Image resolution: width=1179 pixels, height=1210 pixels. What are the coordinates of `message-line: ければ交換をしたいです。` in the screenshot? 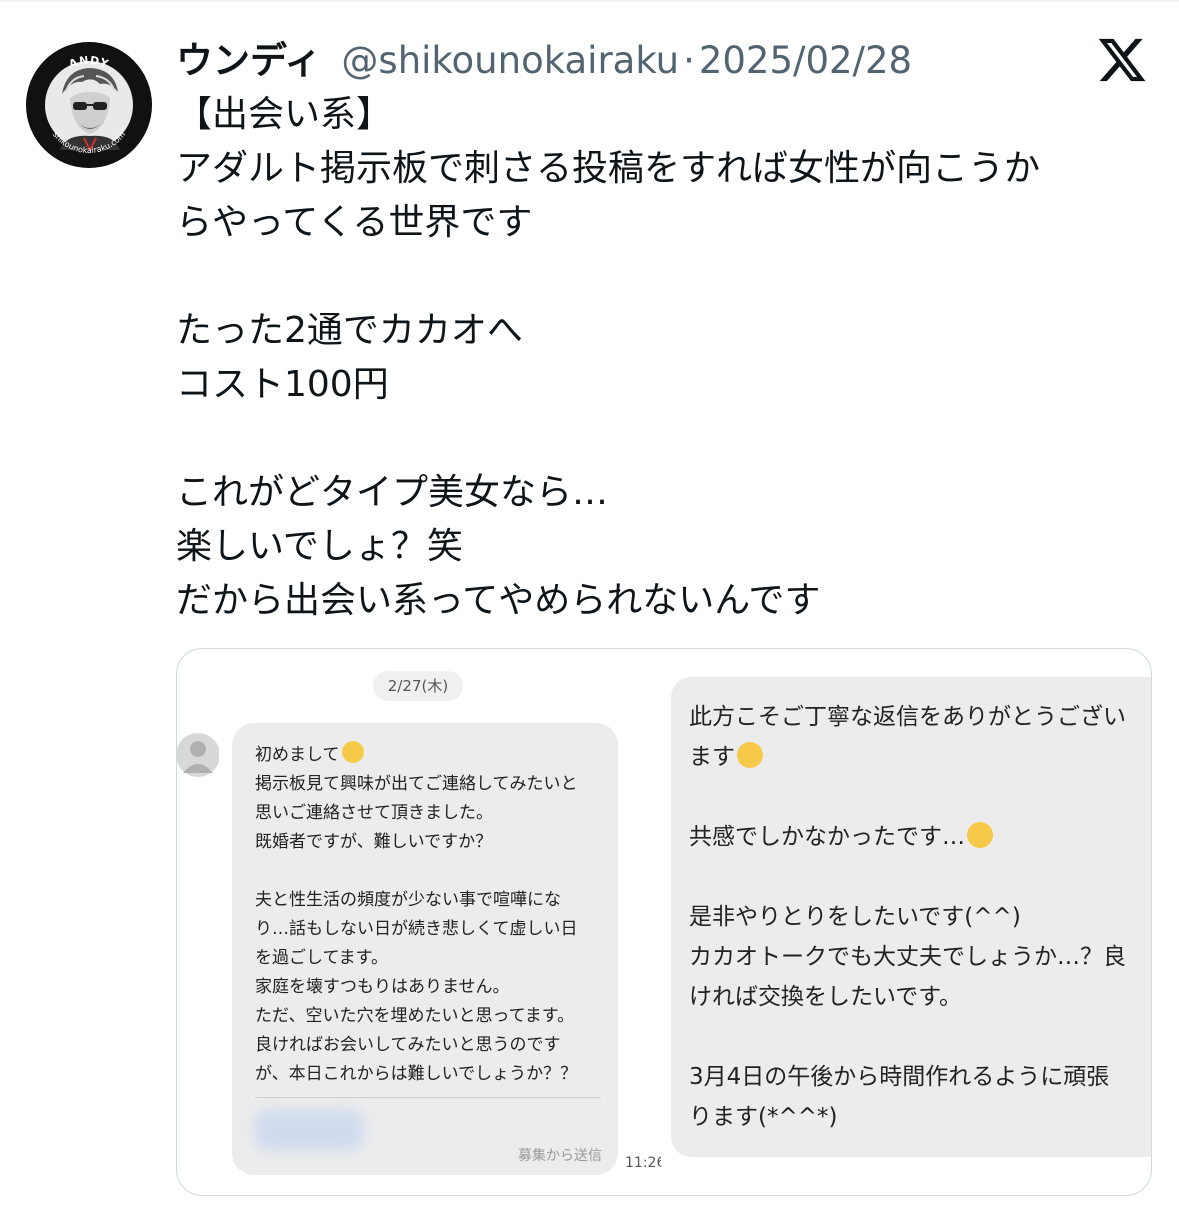 It's located at (826, 997).